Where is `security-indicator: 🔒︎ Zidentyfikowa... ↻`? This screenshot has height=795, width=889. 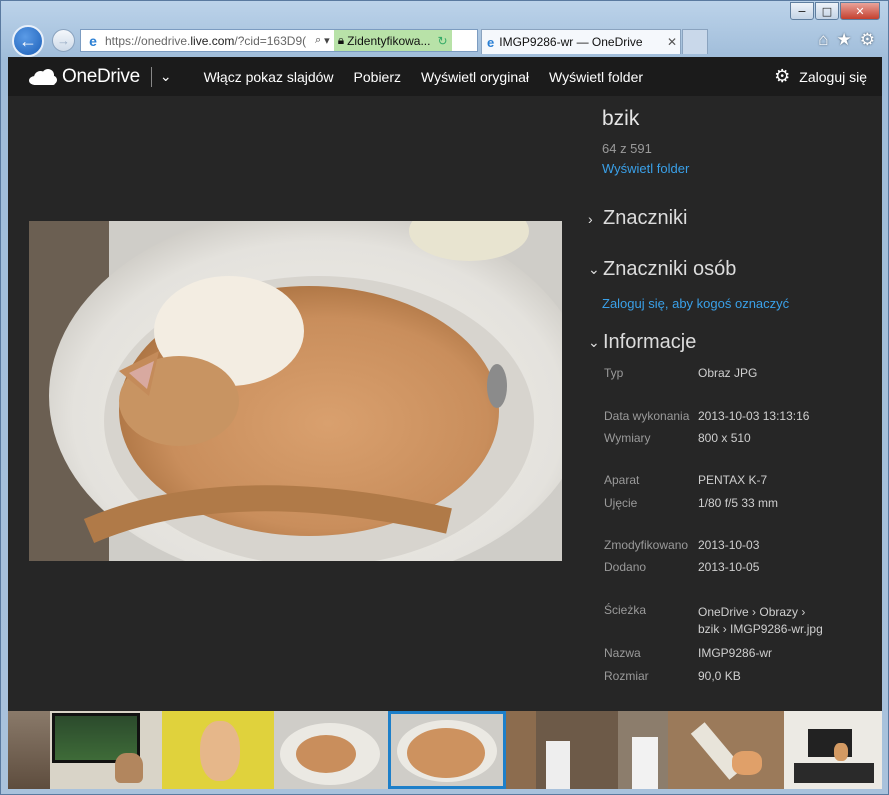
security-indicator: 🔒︎ Zidentyfikowa... ↻ is located at coordinates (392, 40).